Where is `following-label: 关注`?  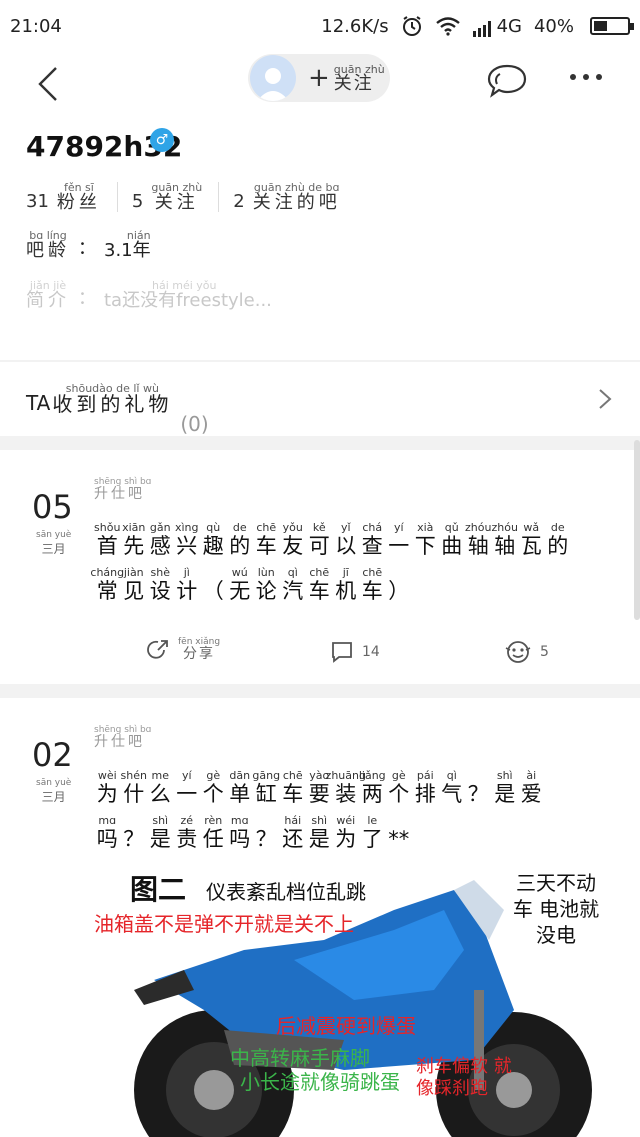 following-label: 关注 is located at coordinates (176, 202).